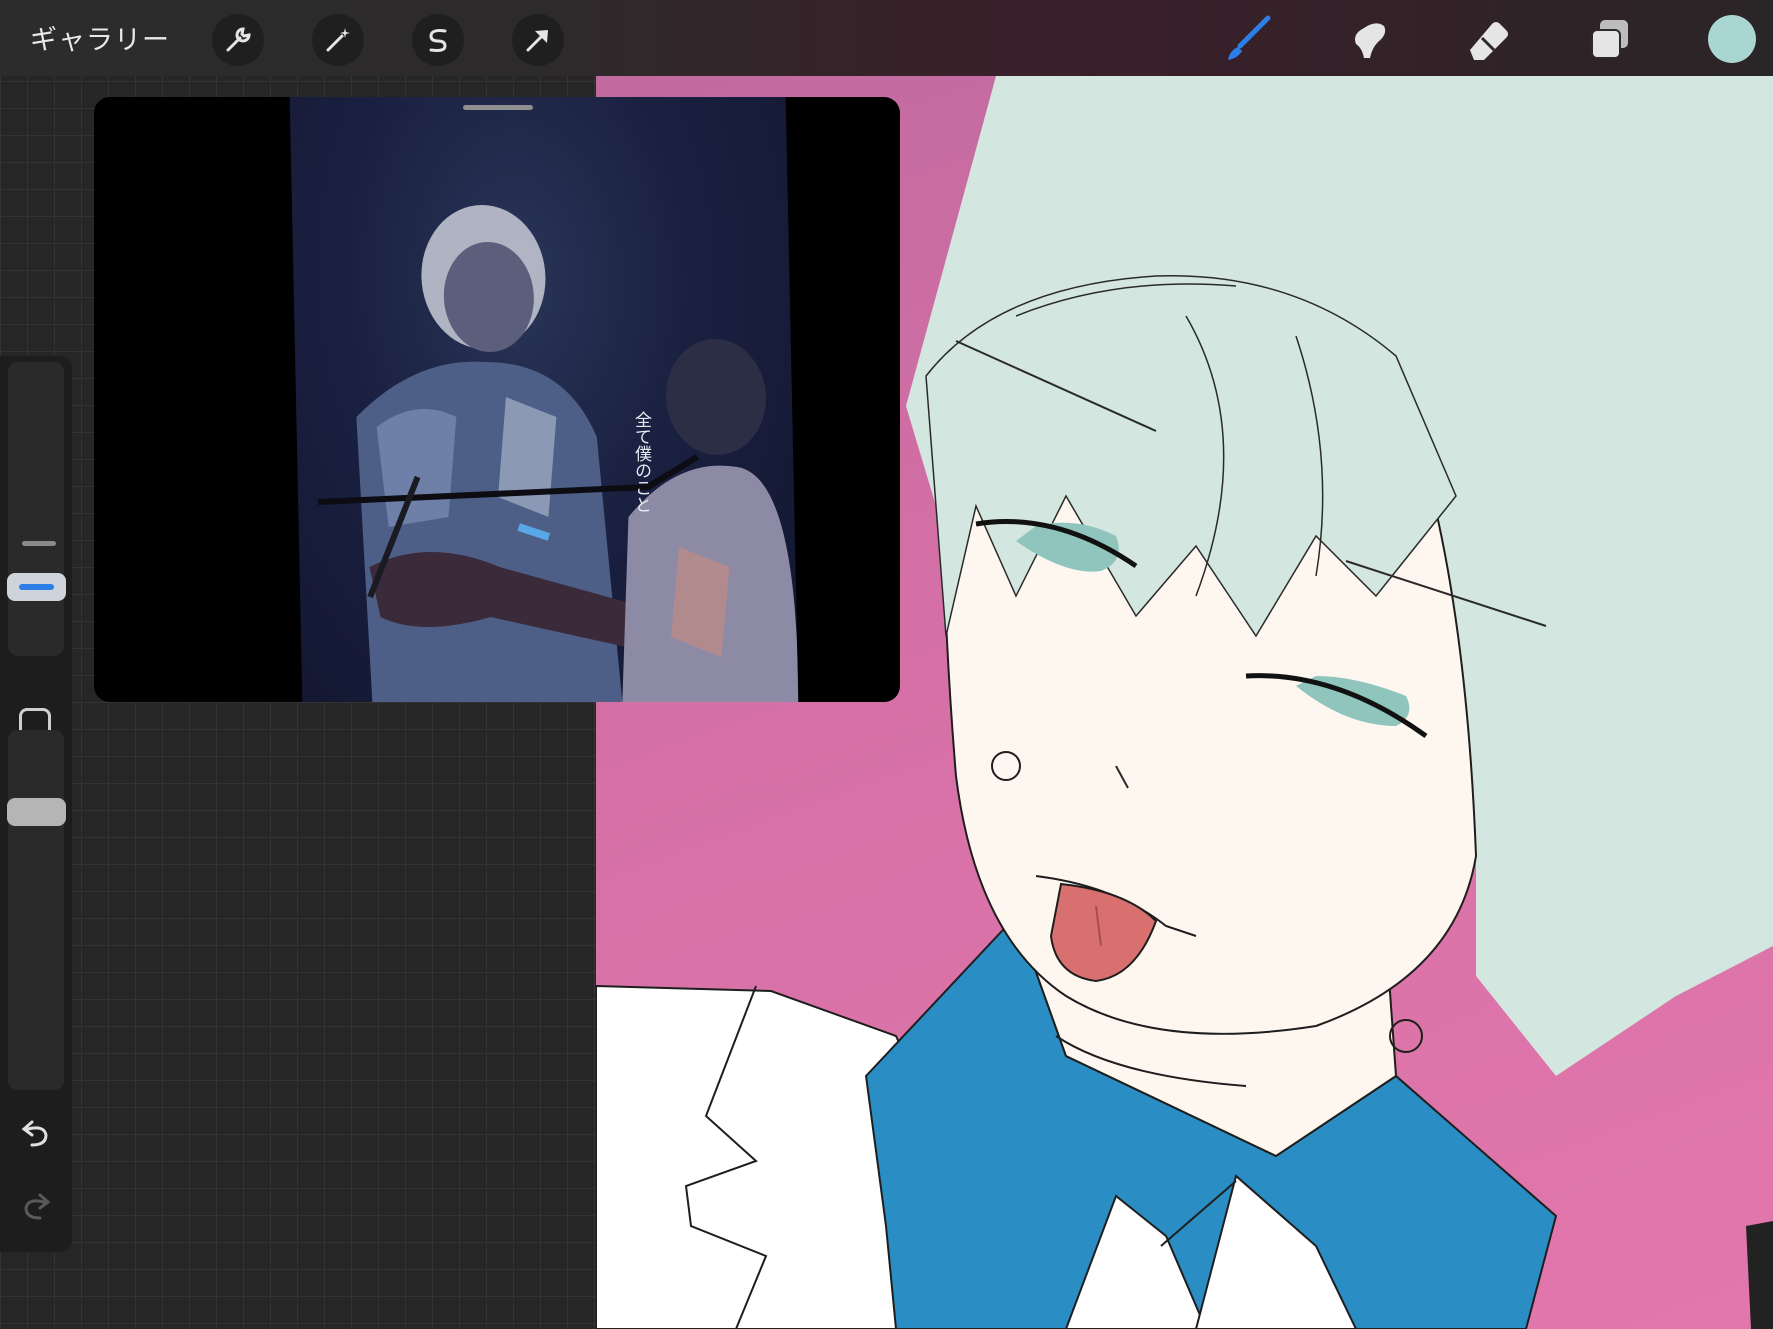  What do you see at coordinates (886, 38) in the screenshot?
I see `top-toolbar: ギャラリー` at bounding box center [886, 38].